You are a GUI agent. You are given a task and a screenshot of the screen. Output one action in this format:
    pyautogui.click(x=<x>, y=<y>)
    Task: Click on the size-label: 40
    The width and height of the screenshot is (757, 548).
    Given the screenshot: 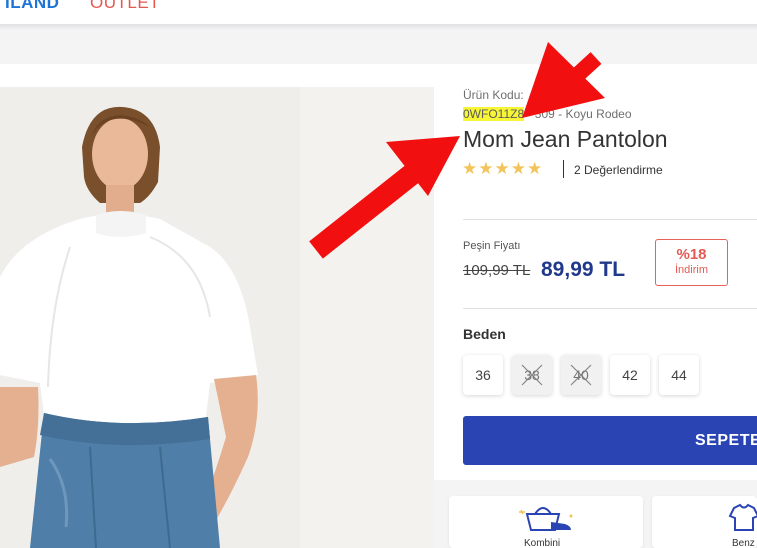 What is the action you would take?
    pyautogui.click(x=581, y=375)
    